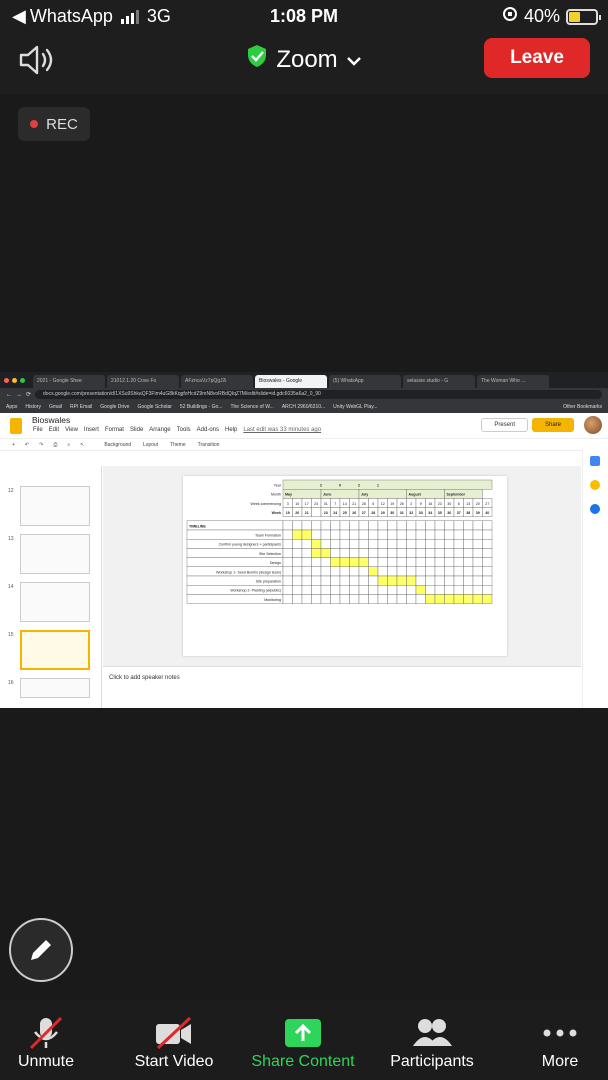 Image resolution: width=608 pixels, height=1080 pixels. I want to click on undo-icon: ↶, so click(27, 445).